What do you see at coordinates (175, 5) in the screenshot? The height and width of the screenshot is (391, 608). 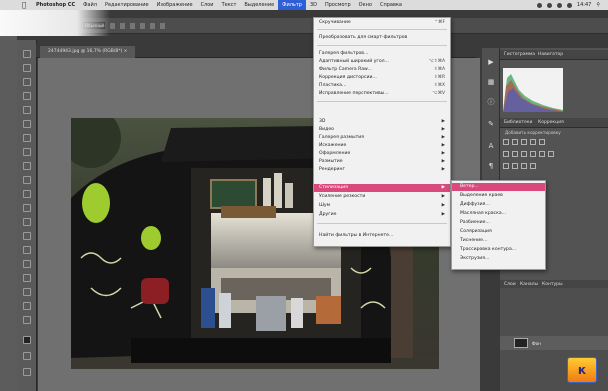 I see `menu-image: Изображение` at bounding box center [175, 5].